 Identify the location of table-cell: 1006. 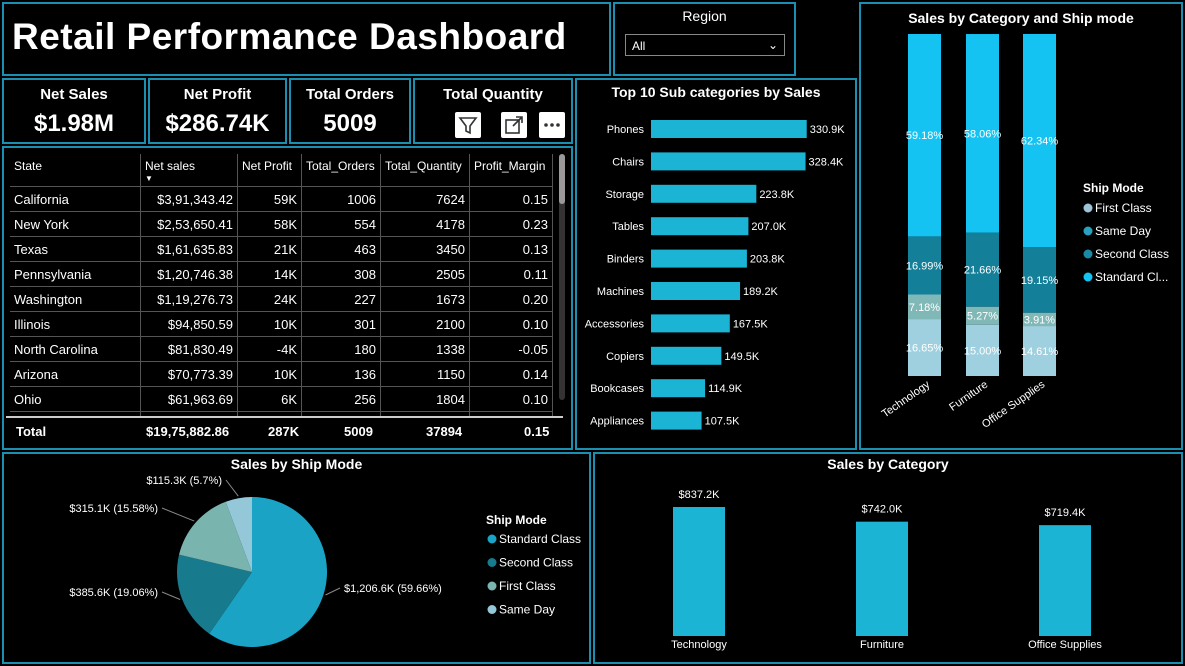
(341, 199).